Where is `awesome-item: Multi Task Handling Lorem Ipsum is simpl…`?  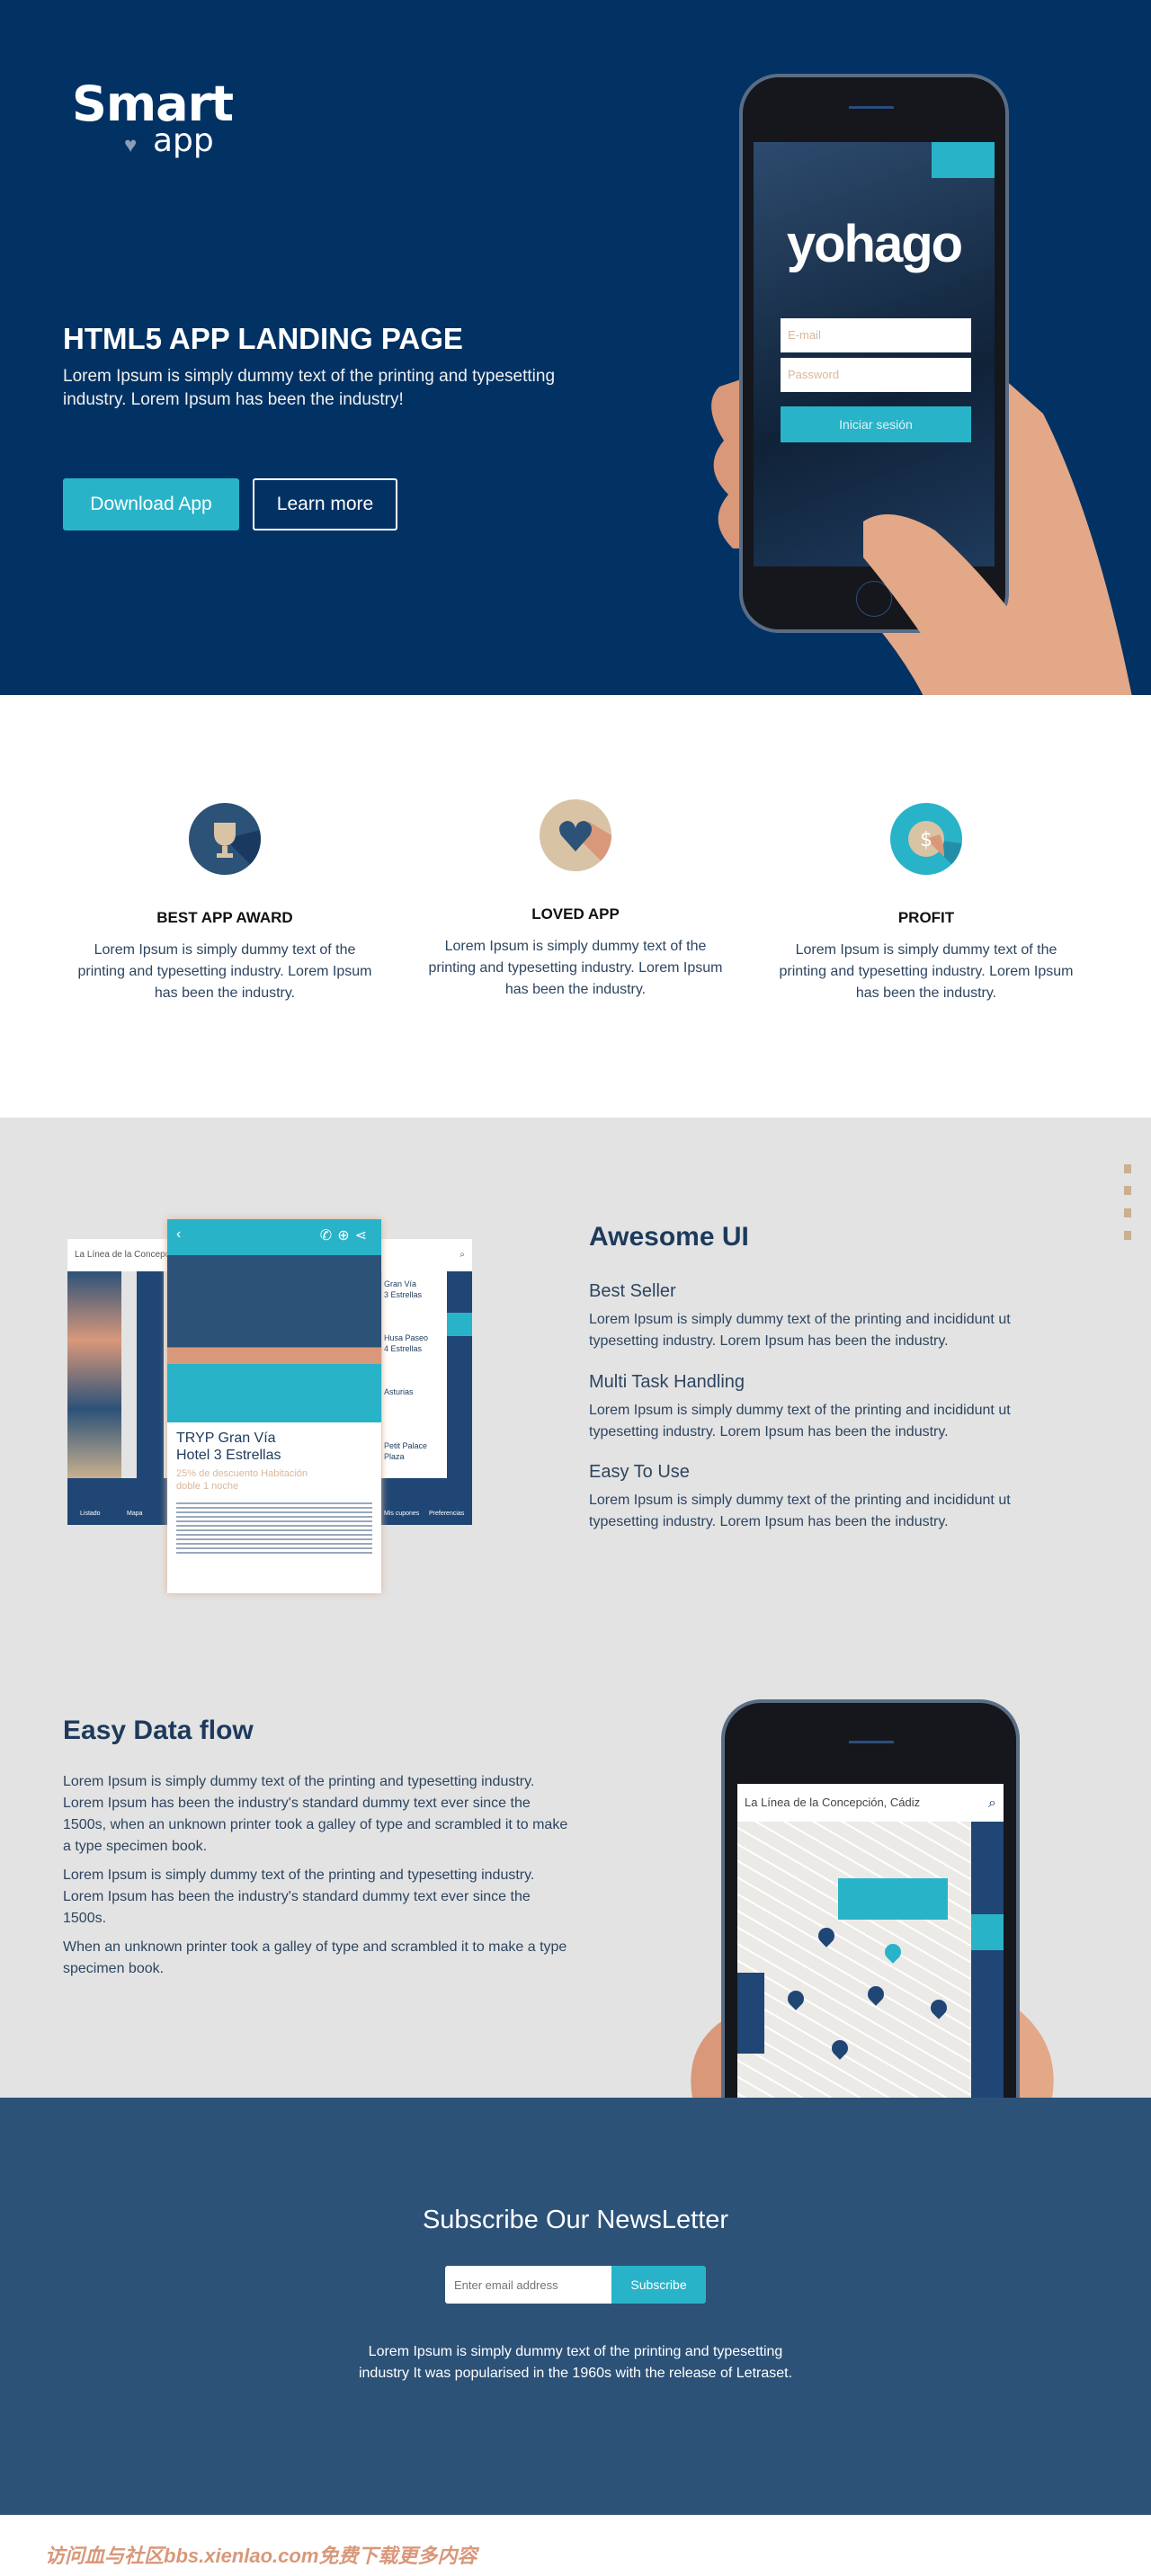 awesome-item: Multi Task Handling Lorem Ipsum is simpl… is located at coordinates (832, 1408).